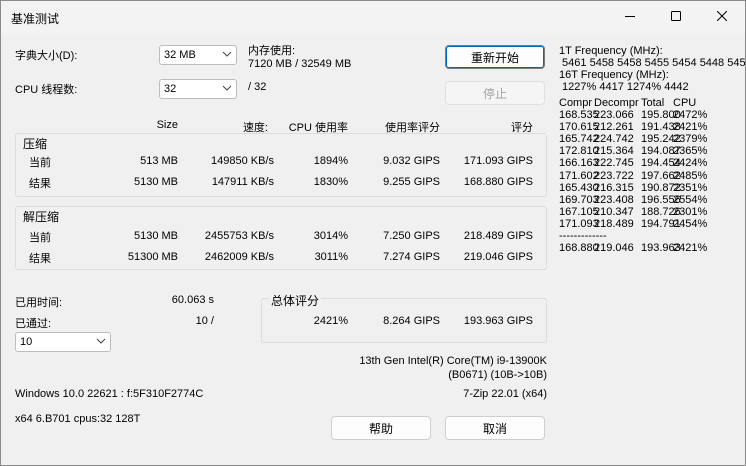 Image resolution: width=746 pixels, height=466 pixels. What do you see at coordinates (46, 56) in the screenshot?
I see `dict-size-label: 字典大小(D):` at bounding box center [46, 56].